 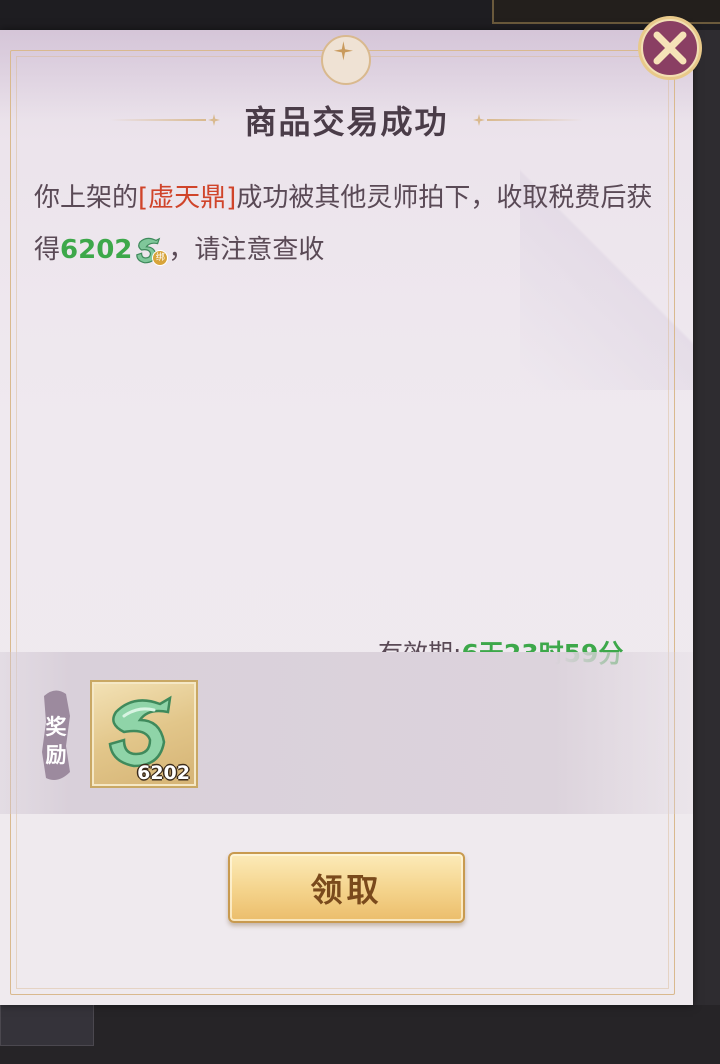 I want to click on crescent-crest-icon, so click(x=346, y=60).